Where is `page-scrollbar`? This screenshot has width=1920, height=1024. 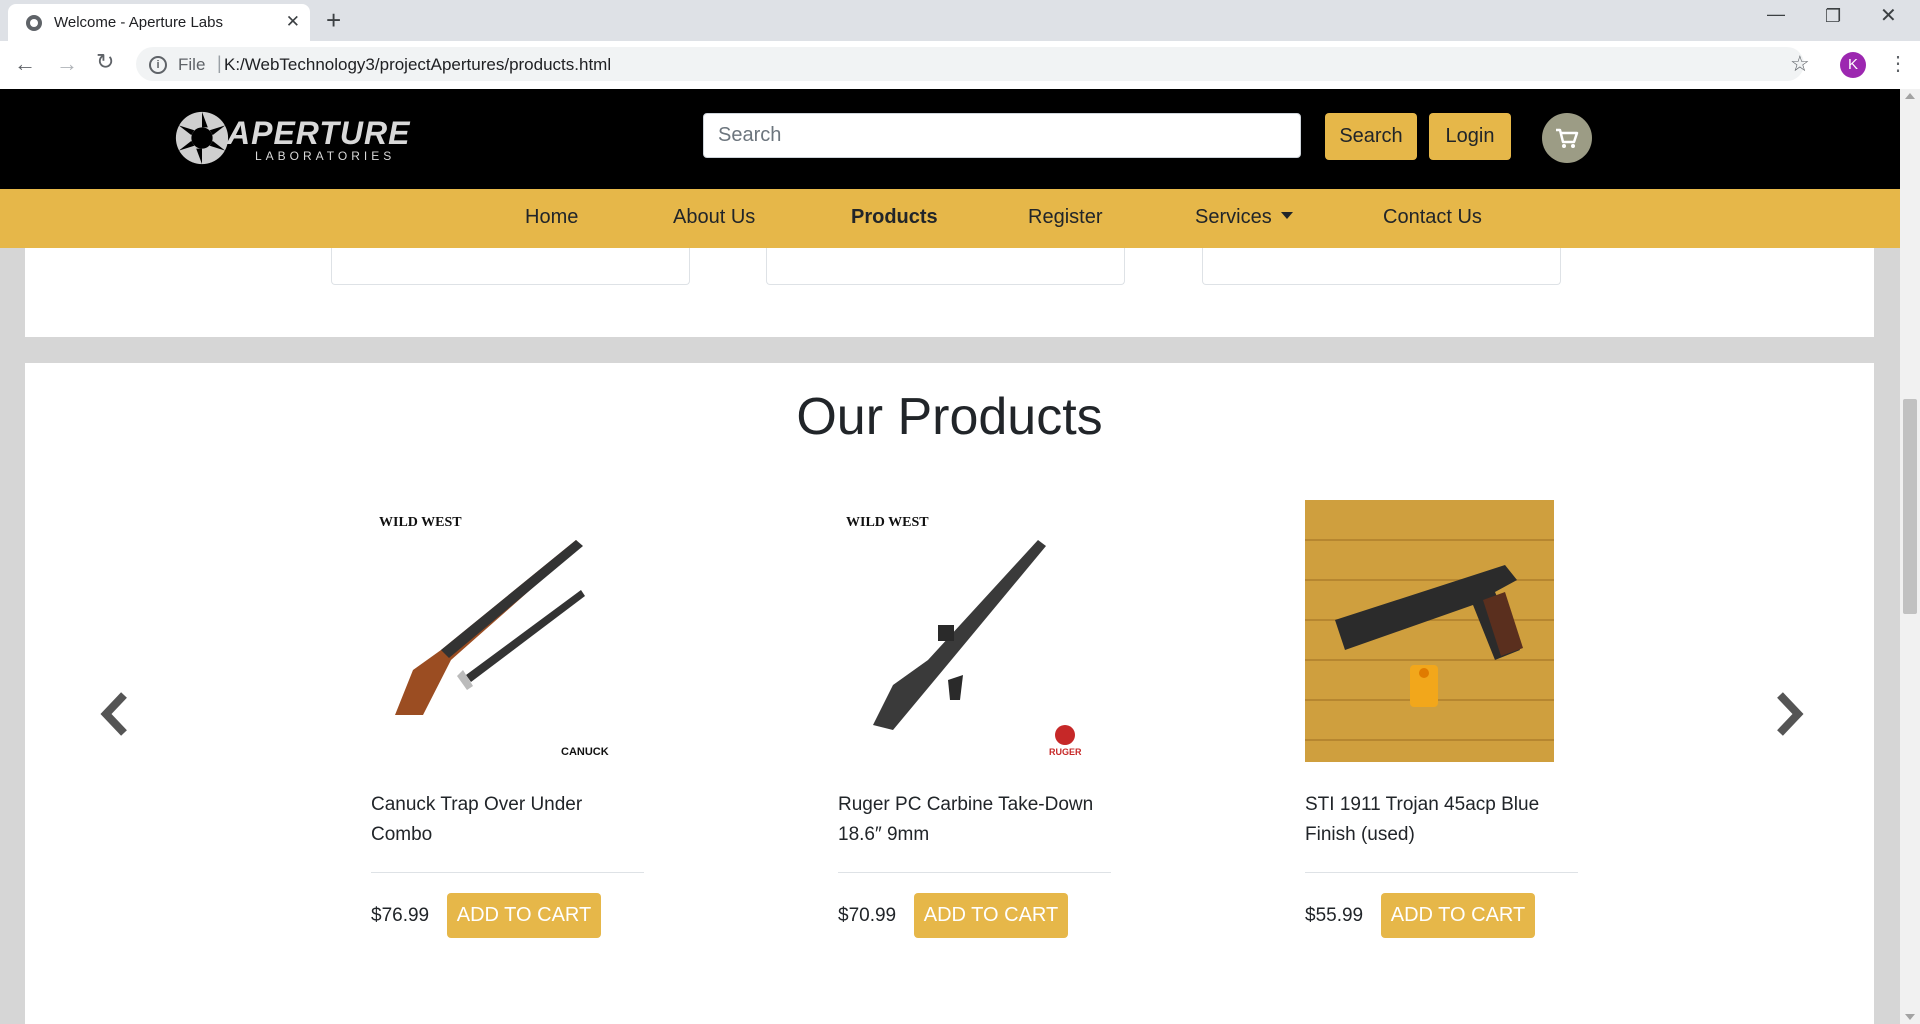 page-scrollbar is located at coordinates (1910, 556).